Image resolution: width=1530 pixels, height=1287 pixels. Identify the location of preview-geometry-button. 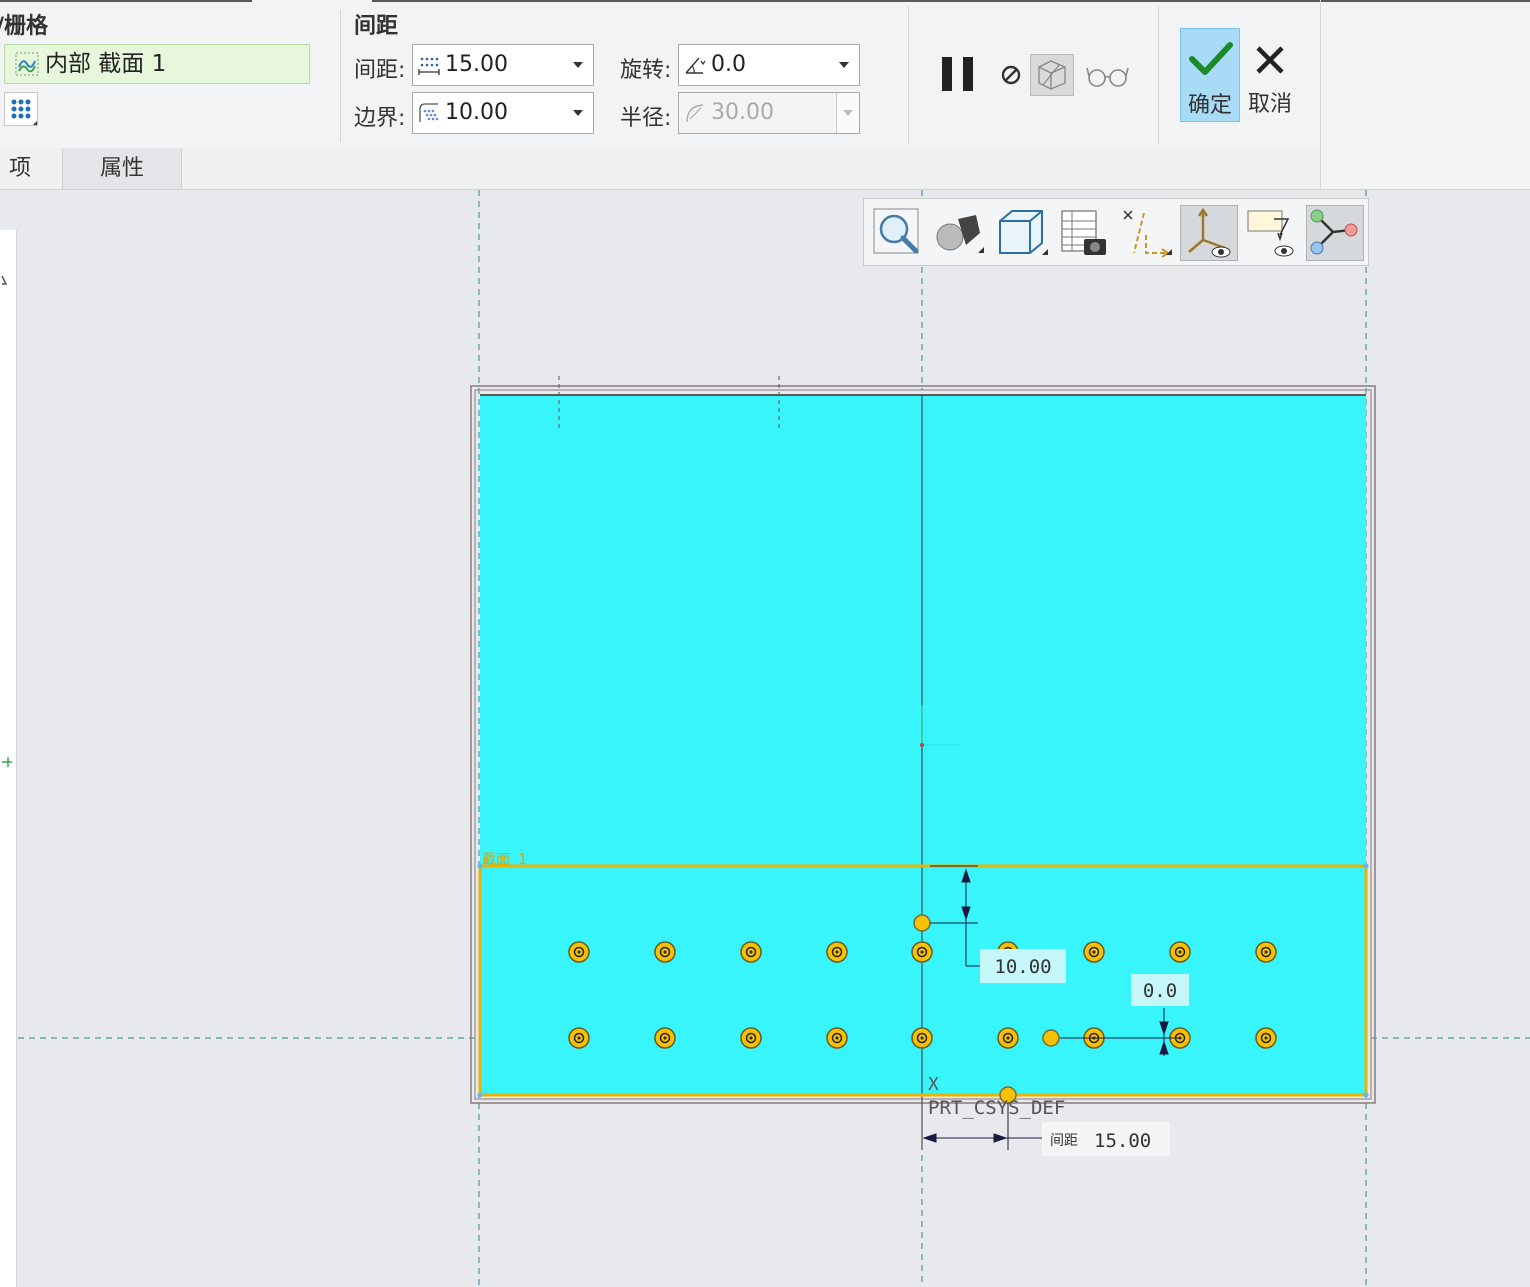
(1052, 75).